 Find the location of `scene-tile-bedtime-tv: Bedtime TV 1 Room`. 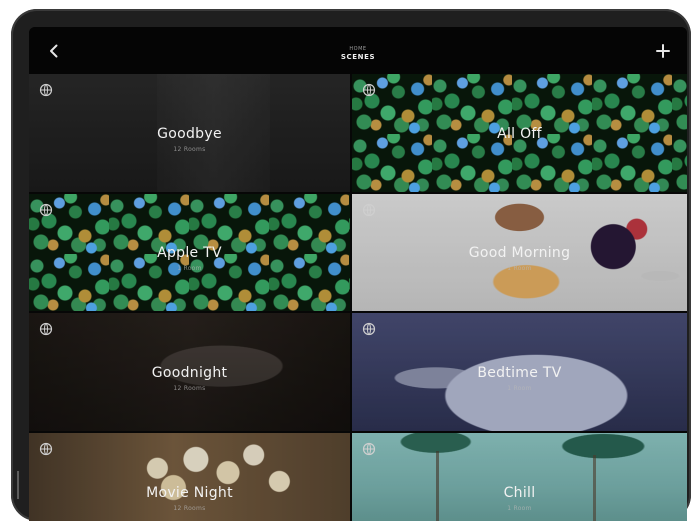

scene-tile-bedtime-tv: Bedtime TV 1 Room is located at coordinates (519, 372).